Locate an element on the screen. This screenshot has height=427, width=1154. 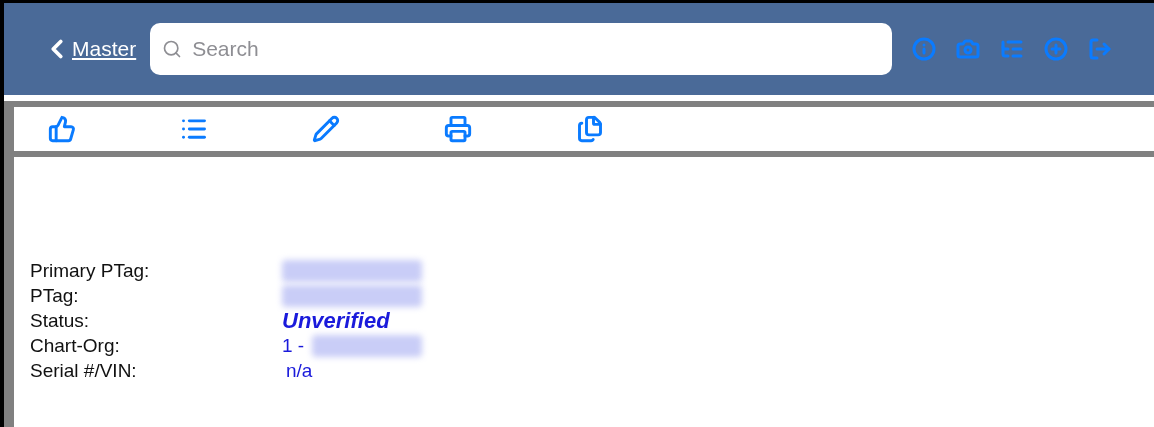
field-label: PTag: is located at coordinates (55, 296).